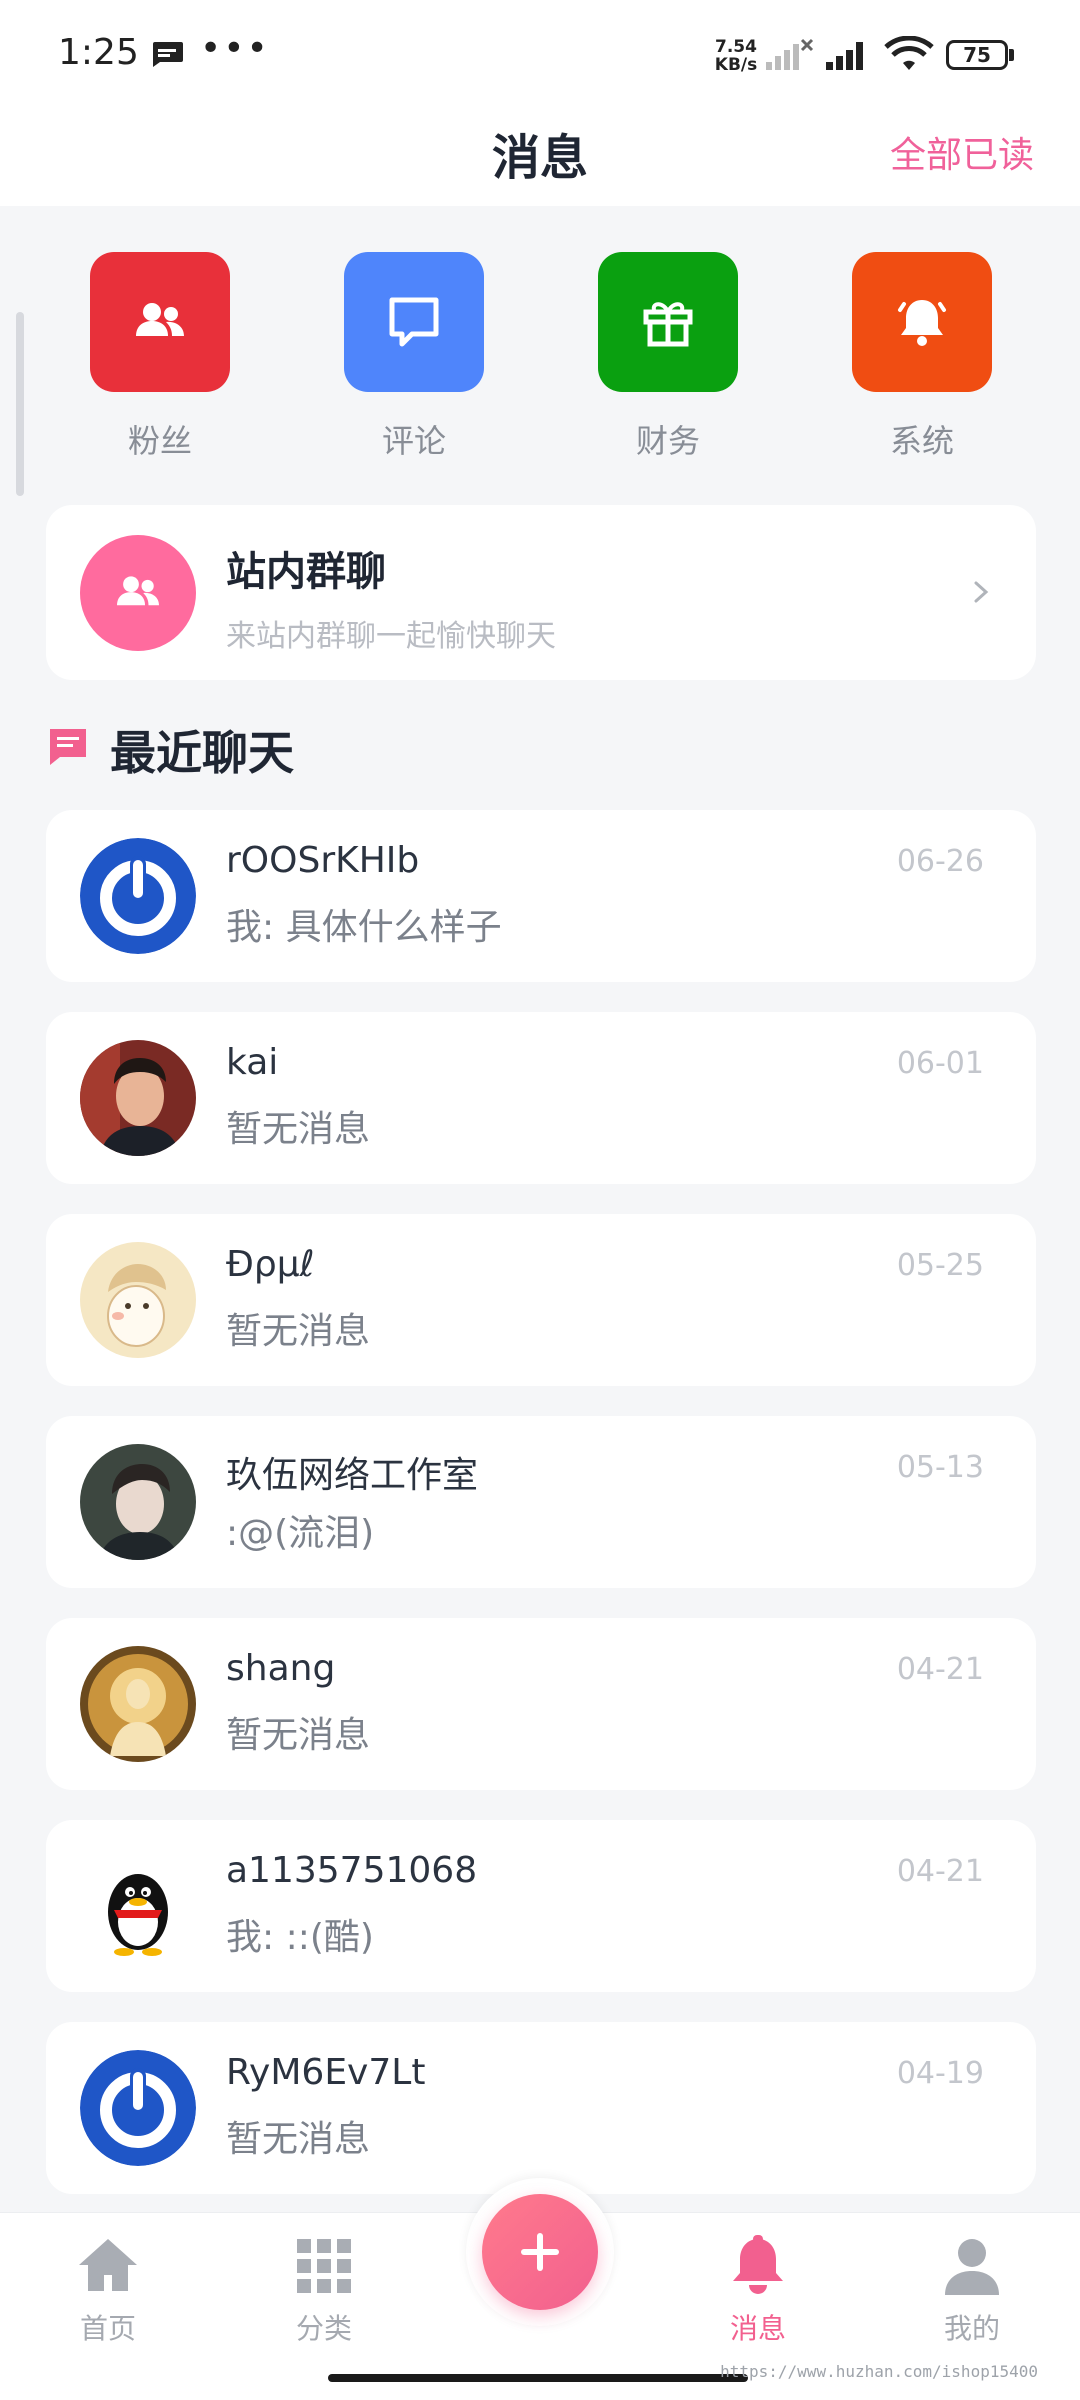 The height and width of the screenshot is (2400, 1080). I want to click on chat-name: shang, so click(281, 1668).